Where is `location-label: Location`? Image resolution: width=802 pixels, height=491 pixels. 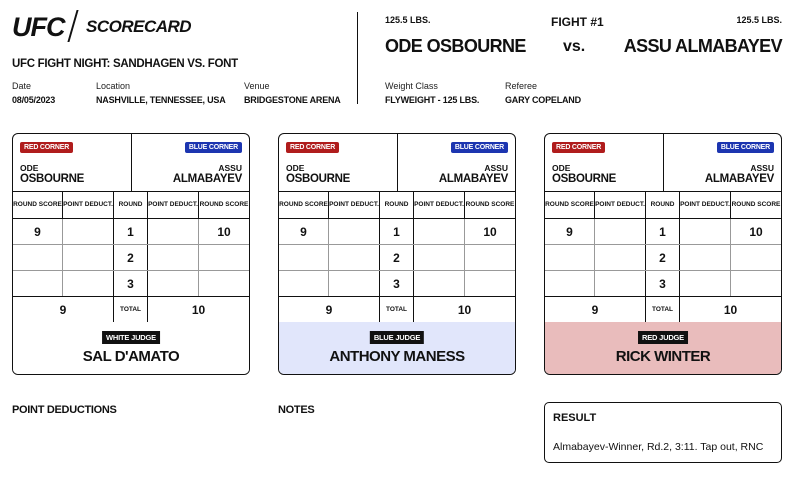
location-label: Location is located at coordinates (113, 86).